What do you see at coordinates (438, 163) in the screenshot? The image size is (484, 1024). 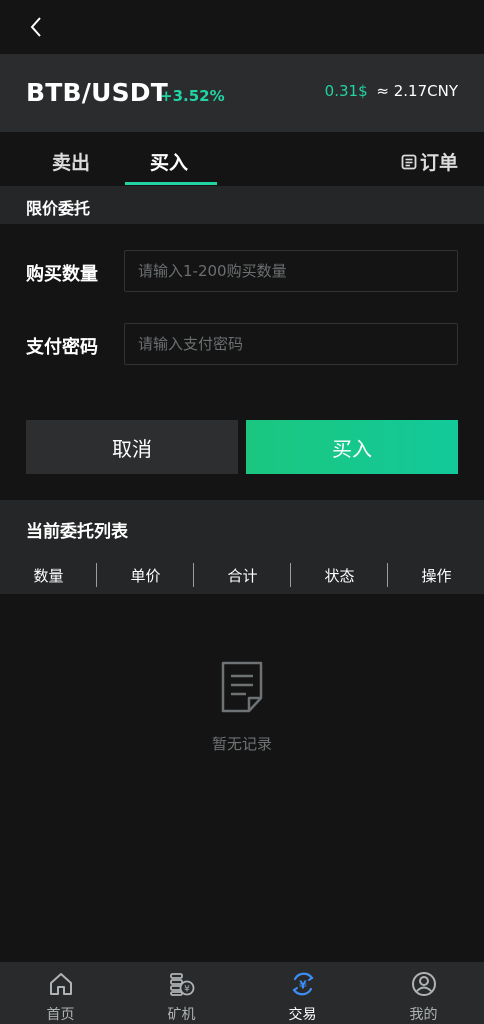 I see `orders-label: 订单` at bounding box center [438, 163].